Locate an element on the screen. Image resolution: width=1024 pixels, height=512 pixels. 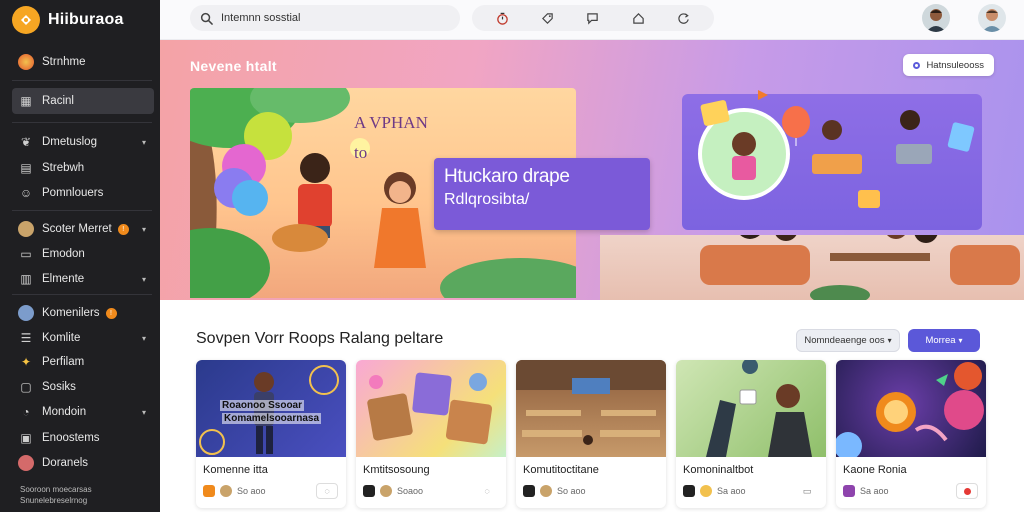
sidebar-item-label: Racinl is located at coordinates (58, 101).